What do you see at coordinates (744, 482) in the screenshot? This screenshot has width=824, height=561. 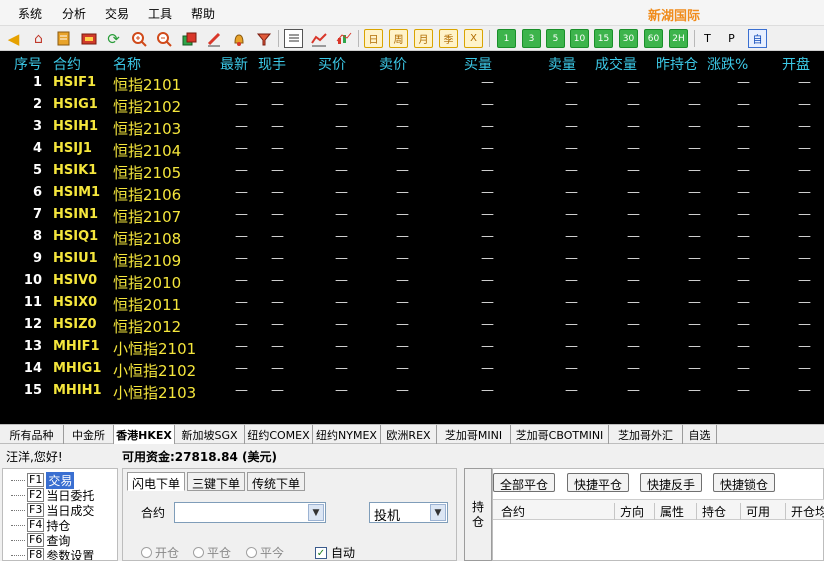 I see `quick-lock-button: 快捷锁仓` at bounding box center [744, 482].